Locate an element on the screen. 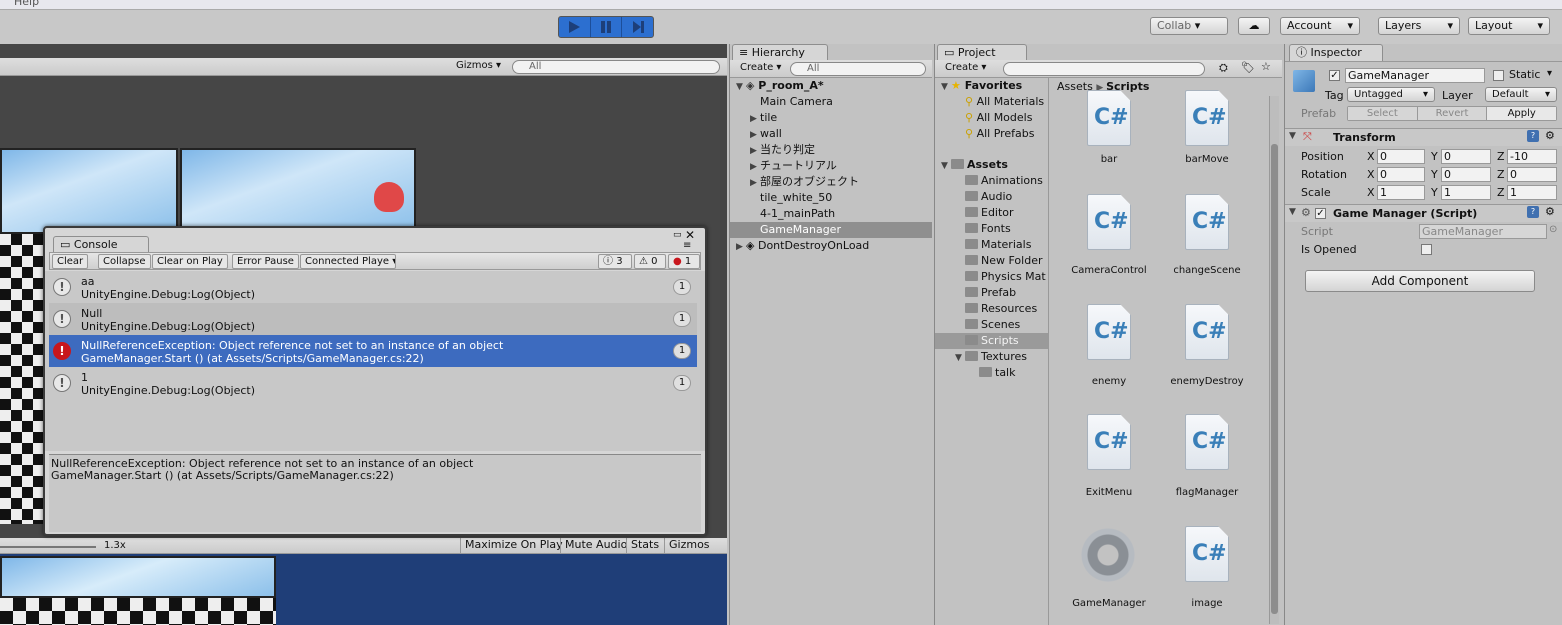  folder-item: Animations is located at coordinates (1004, 181).